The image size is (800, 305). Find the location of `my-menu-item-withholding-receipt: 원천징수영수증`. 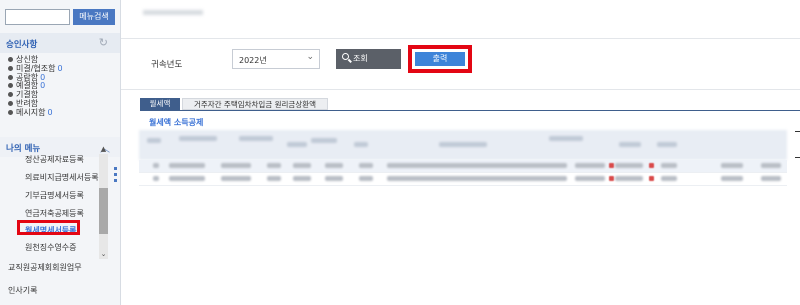

my-menu-item-withholding-receipt: 원천징수영수증 is located at coordinates (51, 247).